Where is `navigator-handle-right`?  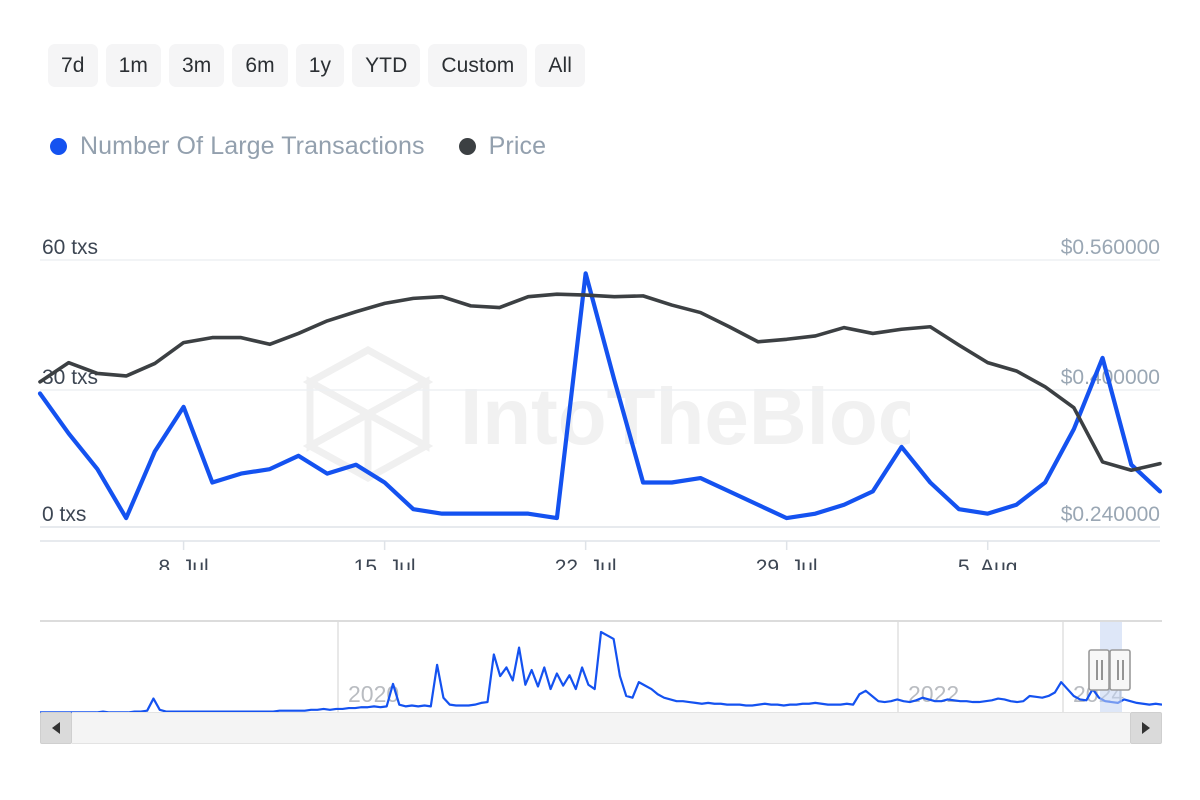 navigator-handle-right is located at coordinates (1120, 670).